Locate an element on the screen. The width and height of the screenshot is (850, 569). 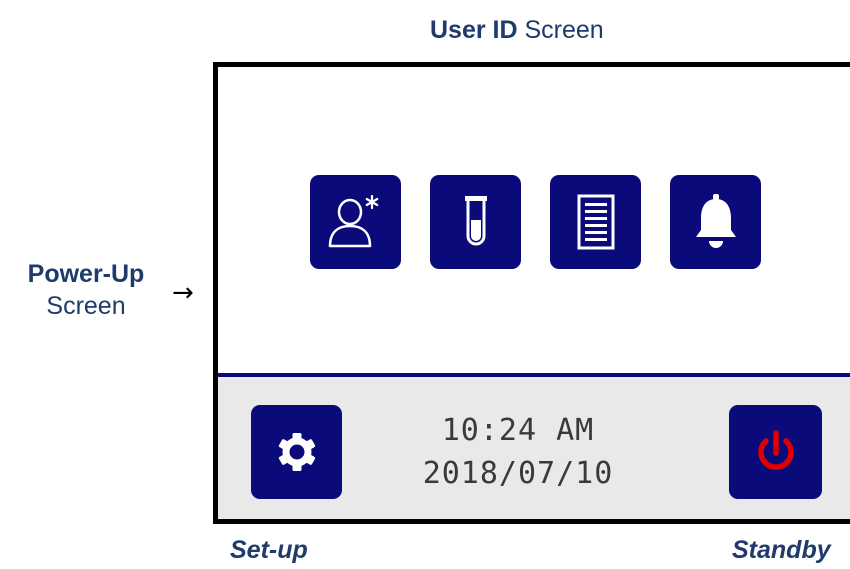
user-id-button is located at coordinates (355, 222).